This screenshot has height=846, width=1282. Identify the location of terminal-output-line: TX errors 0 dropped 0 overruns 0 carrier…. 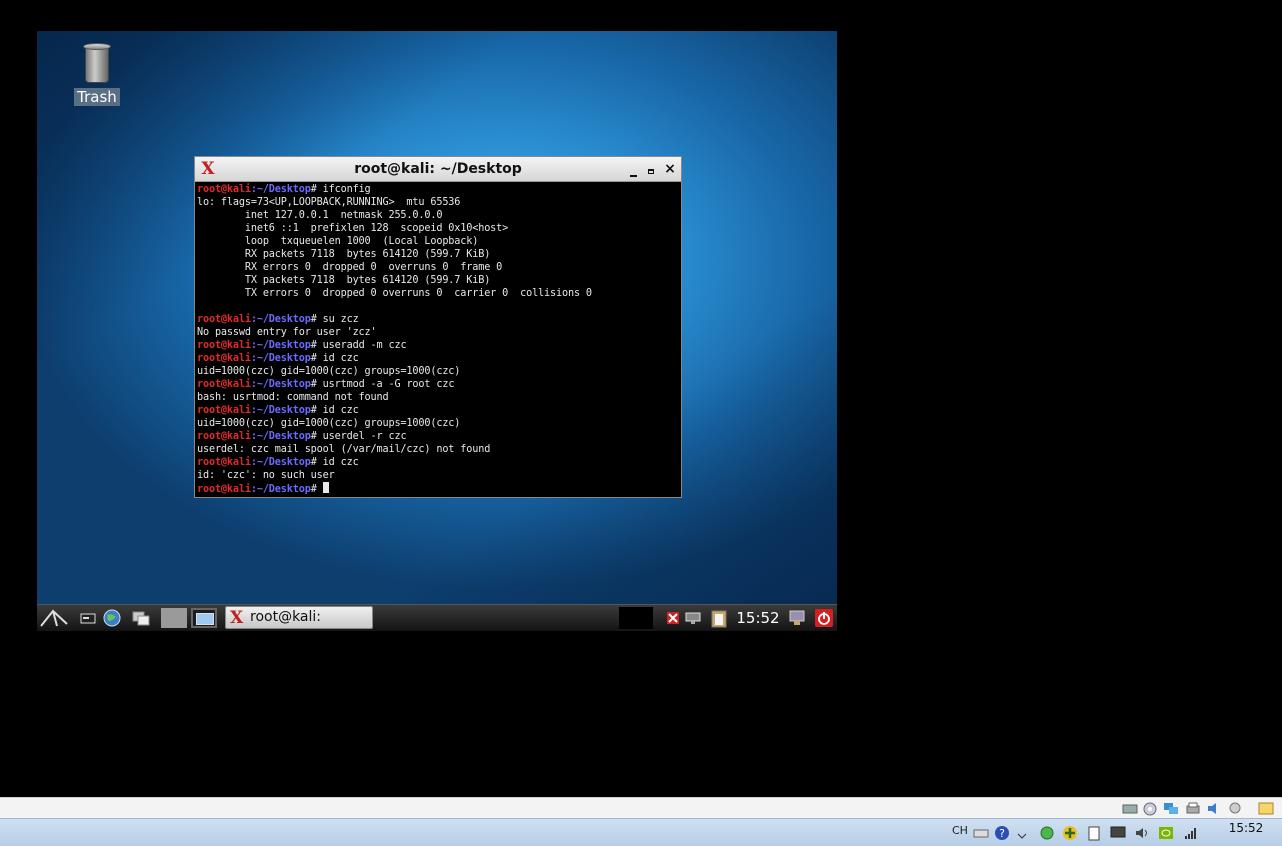
(394, 293).